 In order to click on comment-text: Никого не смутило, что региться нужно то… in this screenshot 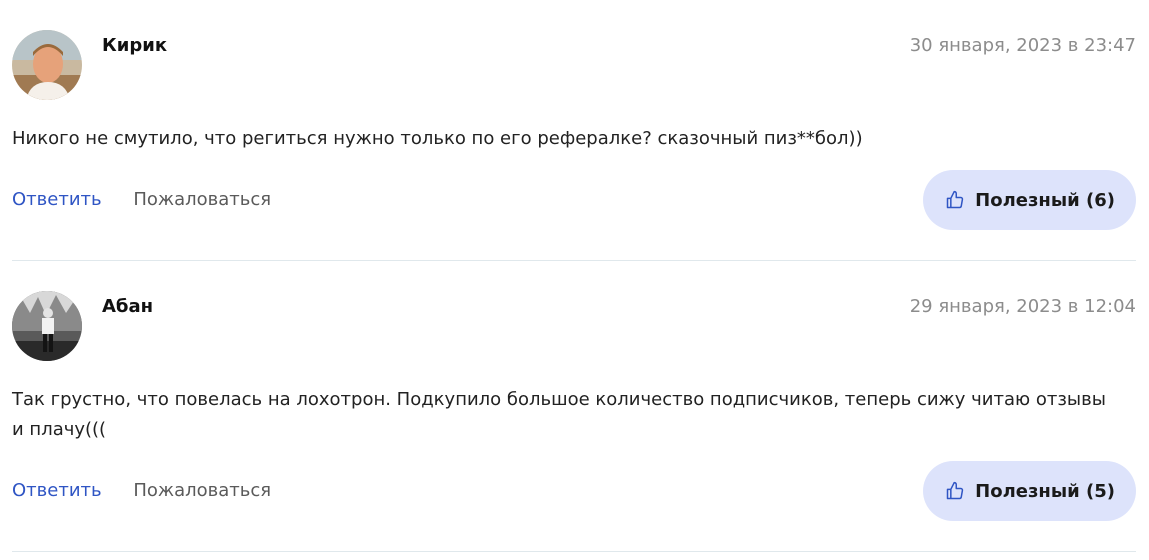, I will do `click(437, 138)`.